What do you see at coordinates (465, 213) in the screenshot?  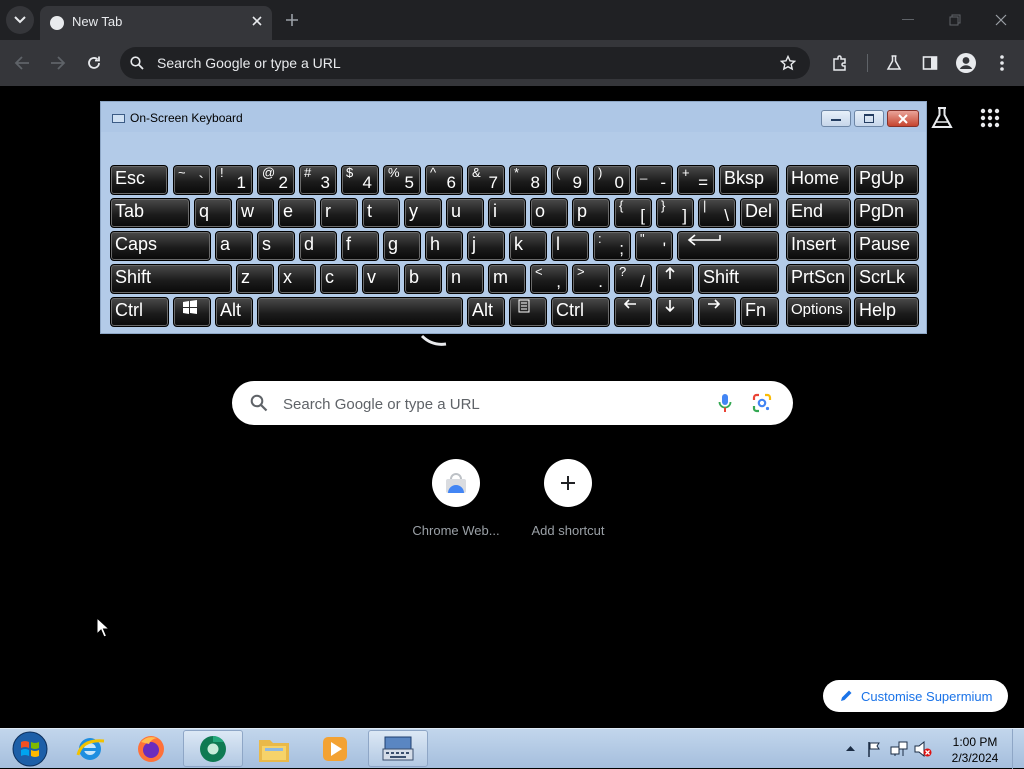 I see `key: u` at bounding box center [465, 213].